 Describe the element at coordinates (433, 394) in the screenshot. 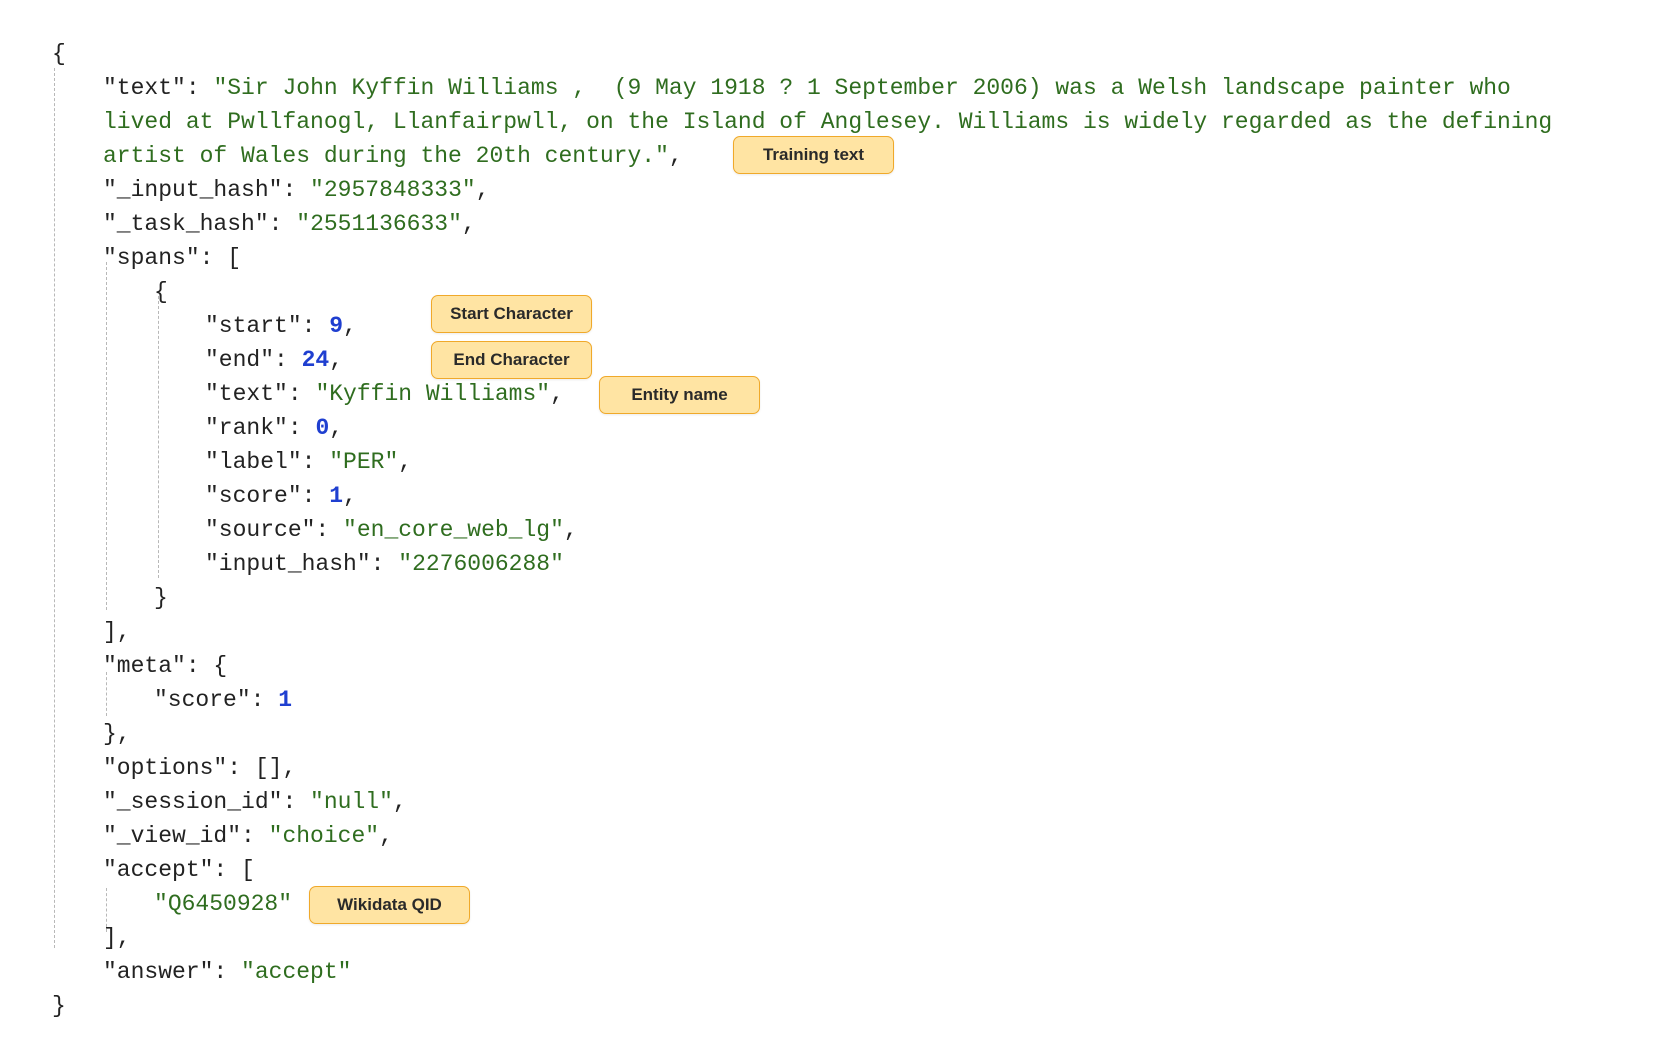

I see `span-text-value: Kyffin Williams` at that location.